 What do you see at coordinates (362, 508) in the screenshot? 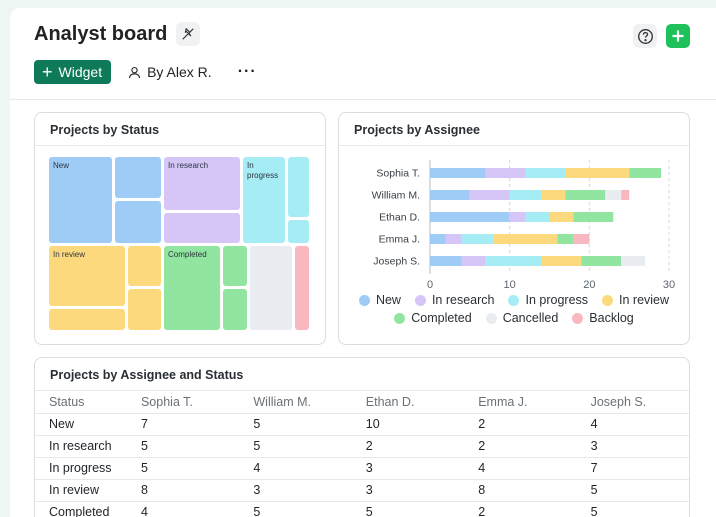
I see `table-row: Completed 4 5 5 2 5` at bounding box center [362, 508].